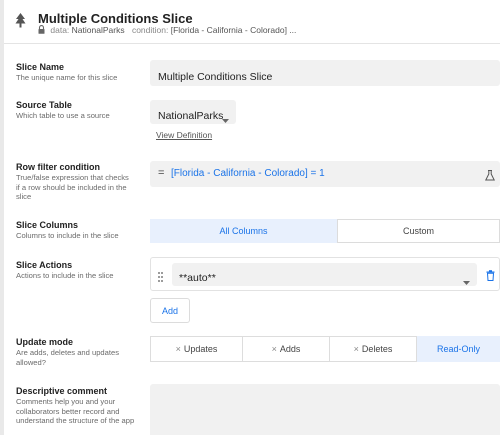 The height and width of the screenshot is (435, 500). I want to click on expression-column-ref: [Florida - California - Colorado], so click(239, 173).